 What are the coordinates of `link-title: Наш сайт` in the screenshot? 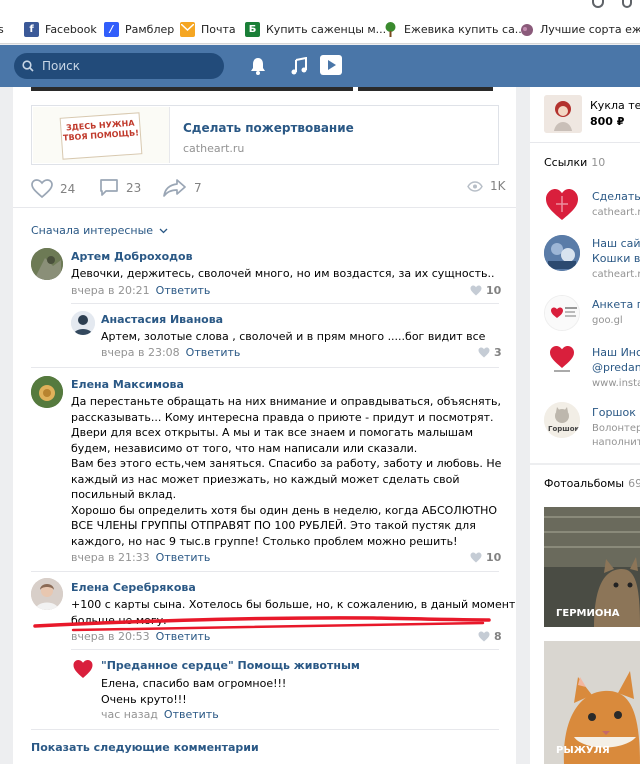 It's located at (616, 243).